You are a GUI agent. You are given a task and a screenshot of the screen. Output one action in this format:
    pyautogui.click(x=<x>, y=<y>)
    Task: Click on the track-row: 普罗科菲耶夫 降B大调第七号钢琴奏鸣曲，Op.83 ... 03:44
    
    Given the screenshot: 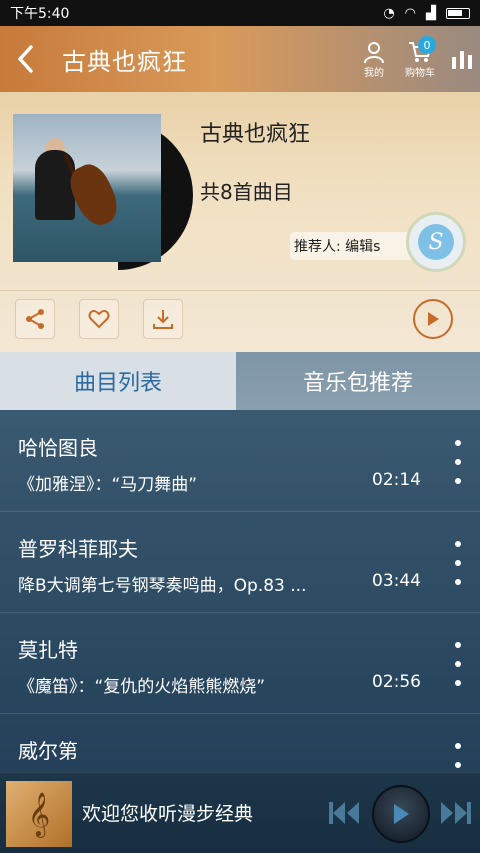 What is the action you would take?
    pyautogui.click(x=240, y=562)
    